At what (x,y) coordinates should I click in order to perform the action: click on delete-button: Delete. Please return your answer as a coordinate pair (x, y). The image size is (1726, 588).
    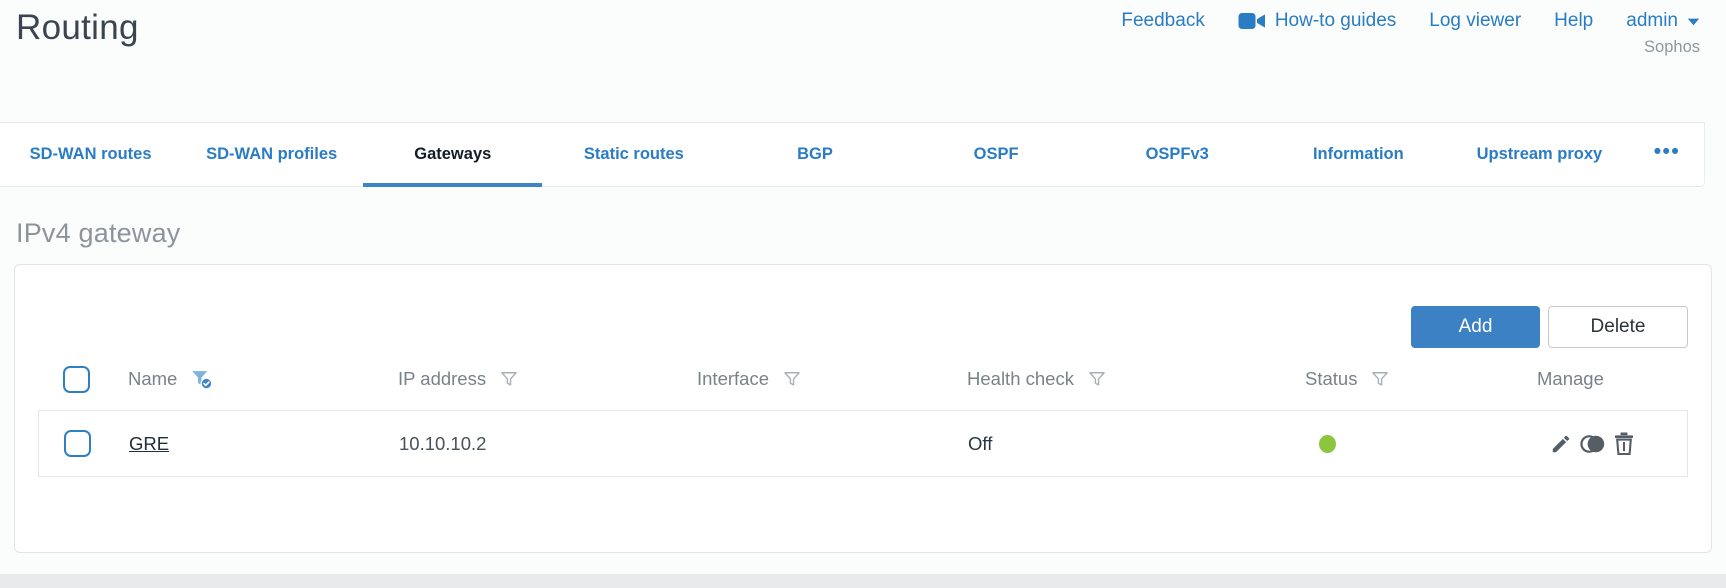
    Looking at the image, I should click on (1618, 327).